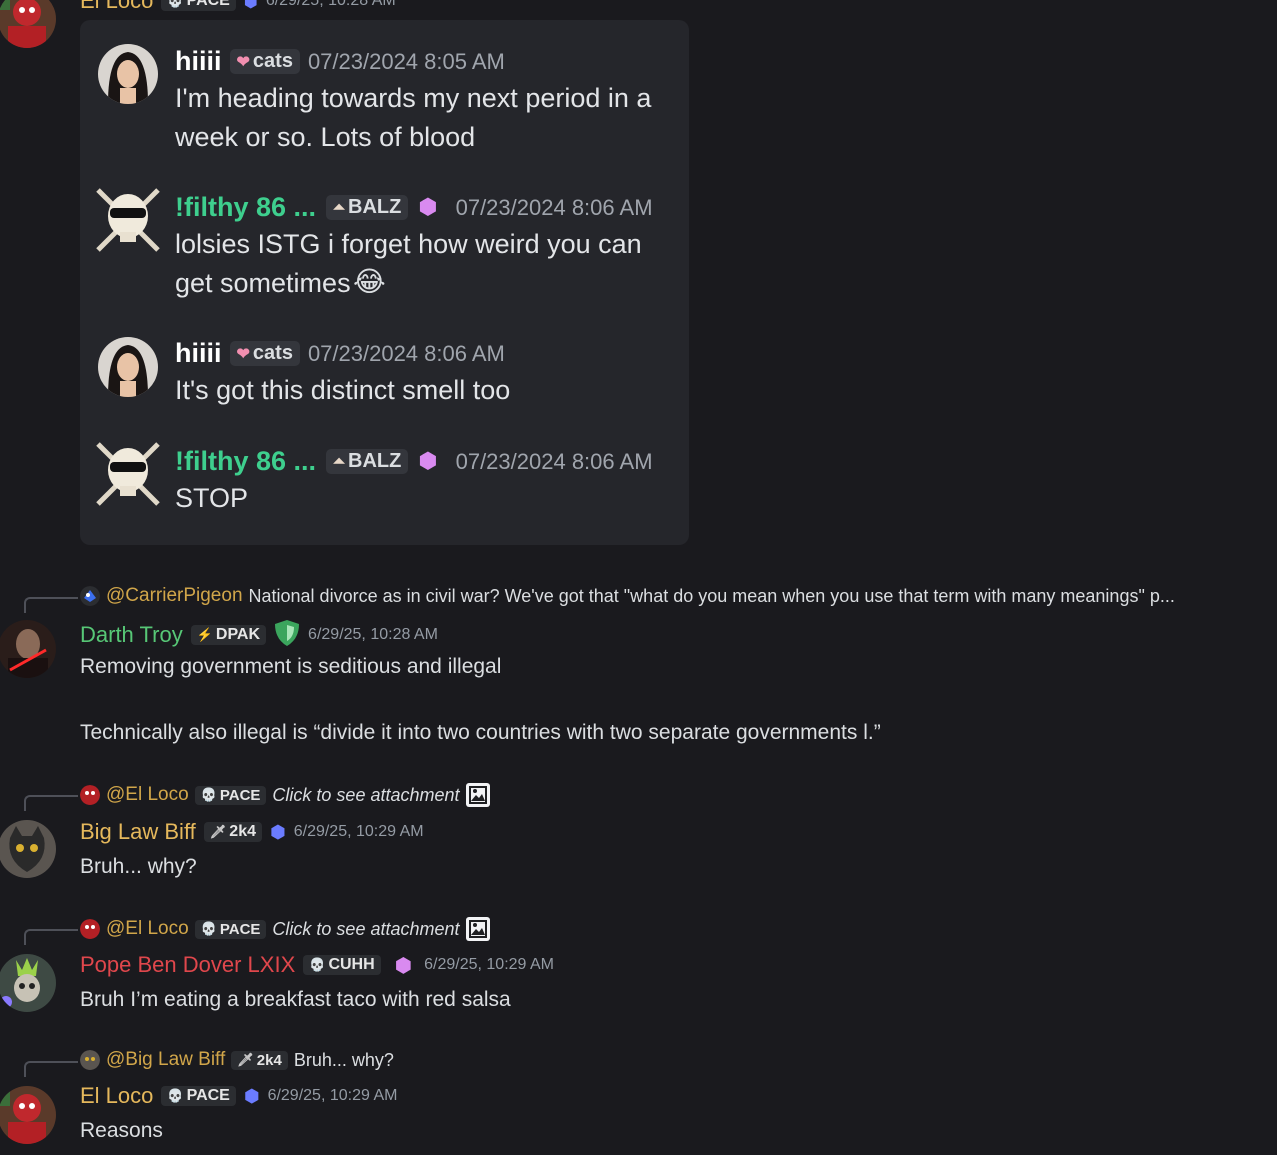 The width and height of the screenshot is (1277, 1155). What do you see at coordinates (28, 983) in the screenshot?
I see `pope-ben-dover-avatar` at bounding box center [28, 983].